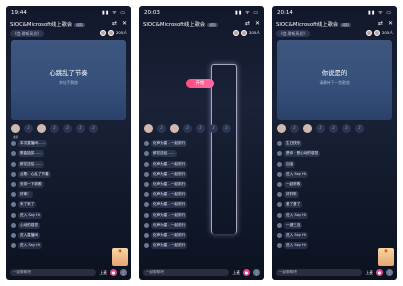 This screenshot has width=403, height=286. Describe the element at coordinates (334, 82) in the screenshot. I see `song-subtitle: 请静待下一首歌曲` at that location.